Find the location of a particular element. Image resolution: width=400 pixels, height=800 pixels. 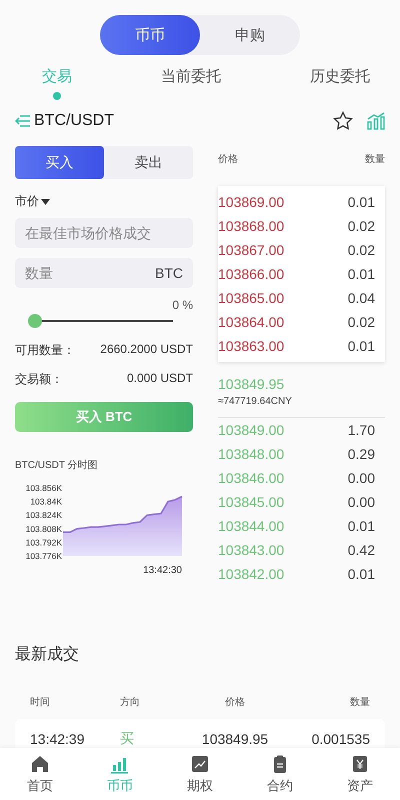

price-cell: 103842.00 is located at coordinates (251, 574).